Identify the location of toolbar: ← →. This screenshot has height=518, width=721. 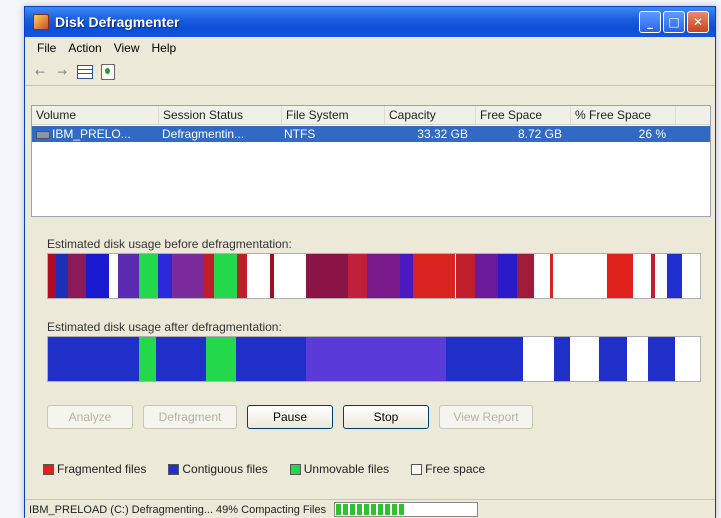
(370, 72).